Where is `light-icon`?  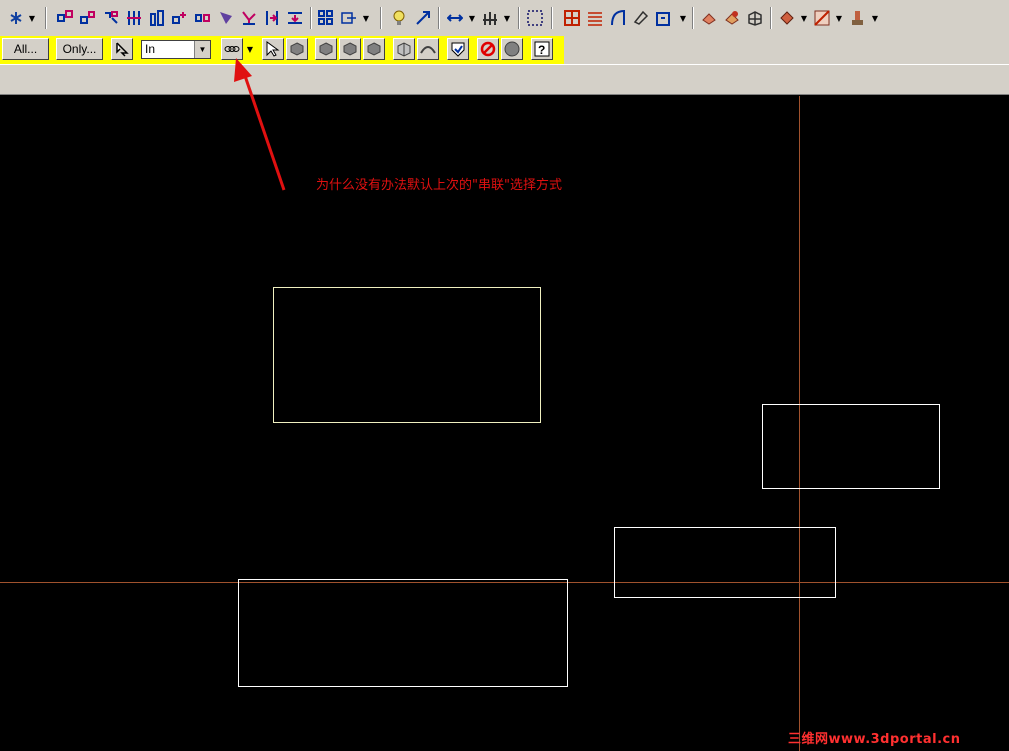
light-icon is located at coordinates (399, 18).